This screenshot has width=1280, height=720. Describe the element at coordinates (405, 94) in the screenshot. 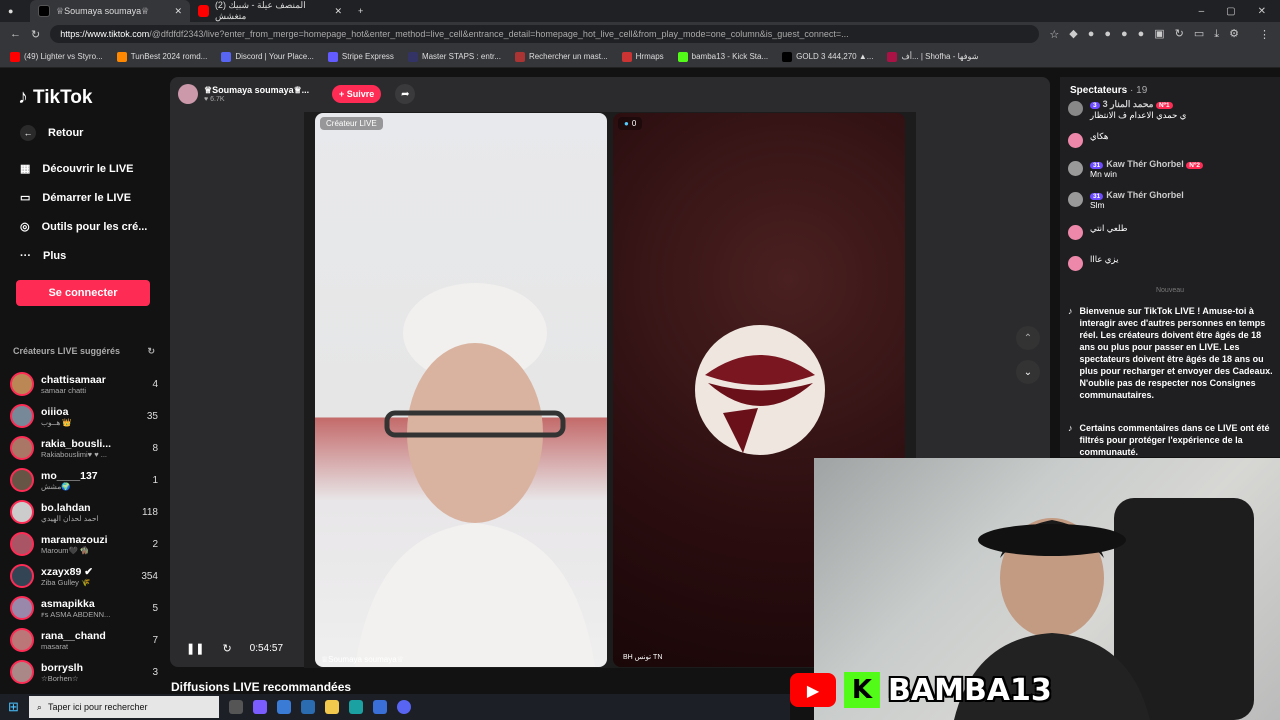

I see `share-icon: ➦` at that location.